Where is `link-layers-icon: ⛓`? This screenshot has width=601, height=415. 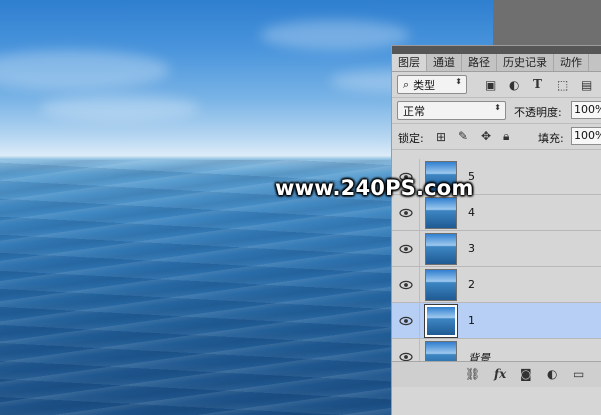
link-layers-icon: ⛓ is located at coordinates (472, 374).